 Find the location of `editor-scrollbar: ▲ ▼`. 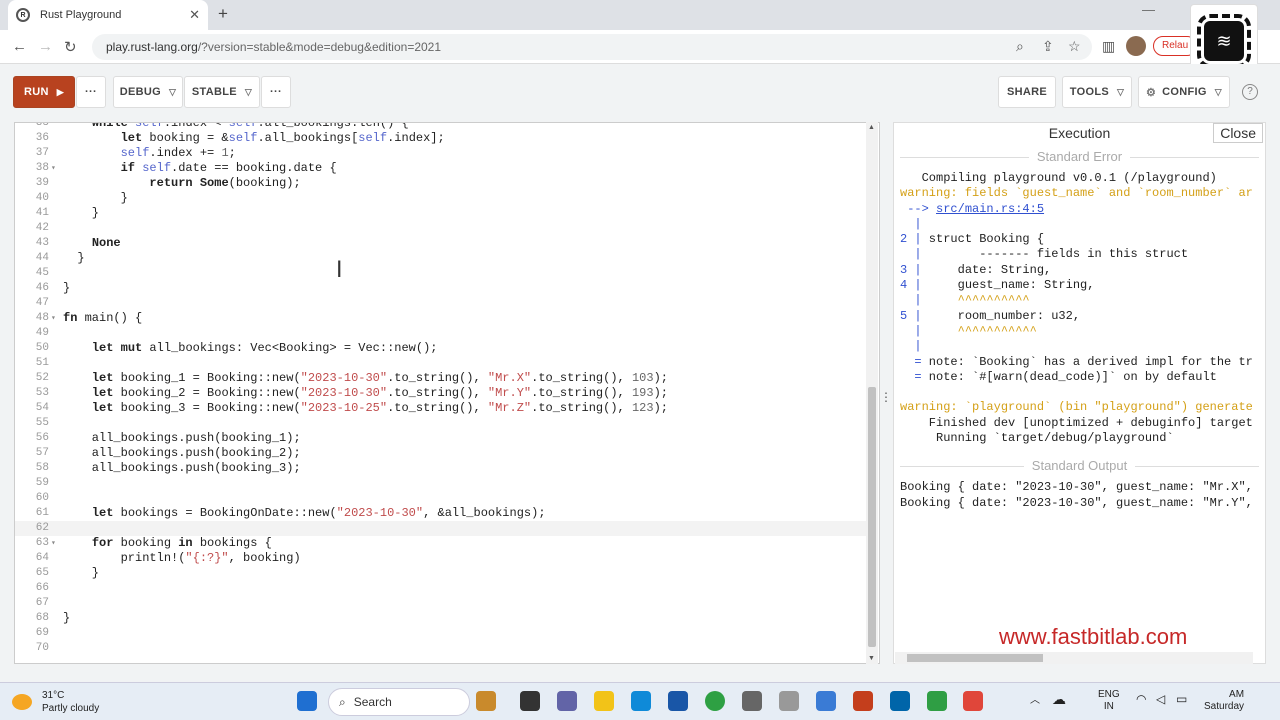

editor-scrollbar: ▲ ▼ is located at coordinates (872, 393).